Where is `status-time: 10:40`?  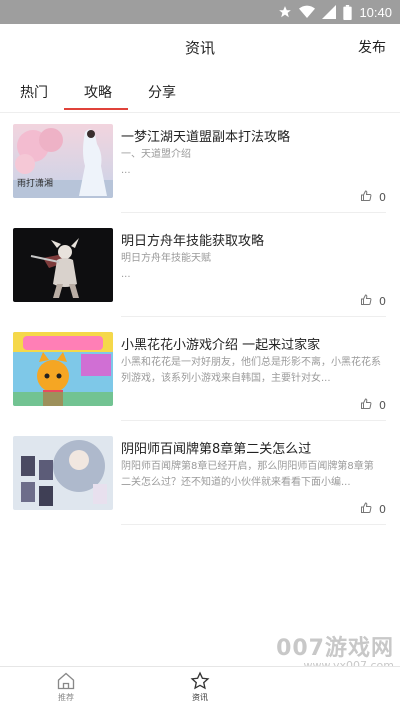 status-time: 10:40 is located at coordinates (375, 12).